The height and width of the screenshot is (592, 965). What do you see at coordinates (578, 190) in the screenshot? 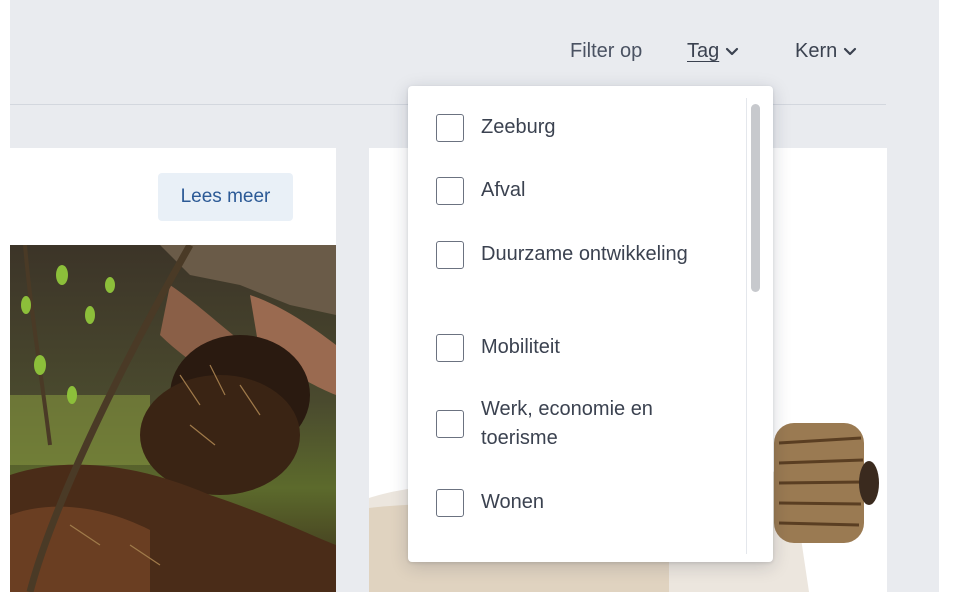
I see `option-afval: Afval` at bounding box center [578, 190].